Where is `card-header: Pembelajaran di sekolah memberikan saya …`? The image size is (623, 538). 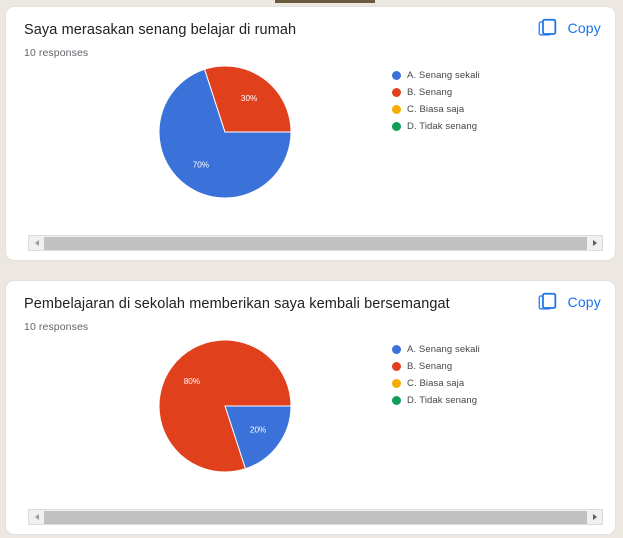
card-header: Pembelajaran di sekolah memberikan saya … is located at coordinates (310, 307).